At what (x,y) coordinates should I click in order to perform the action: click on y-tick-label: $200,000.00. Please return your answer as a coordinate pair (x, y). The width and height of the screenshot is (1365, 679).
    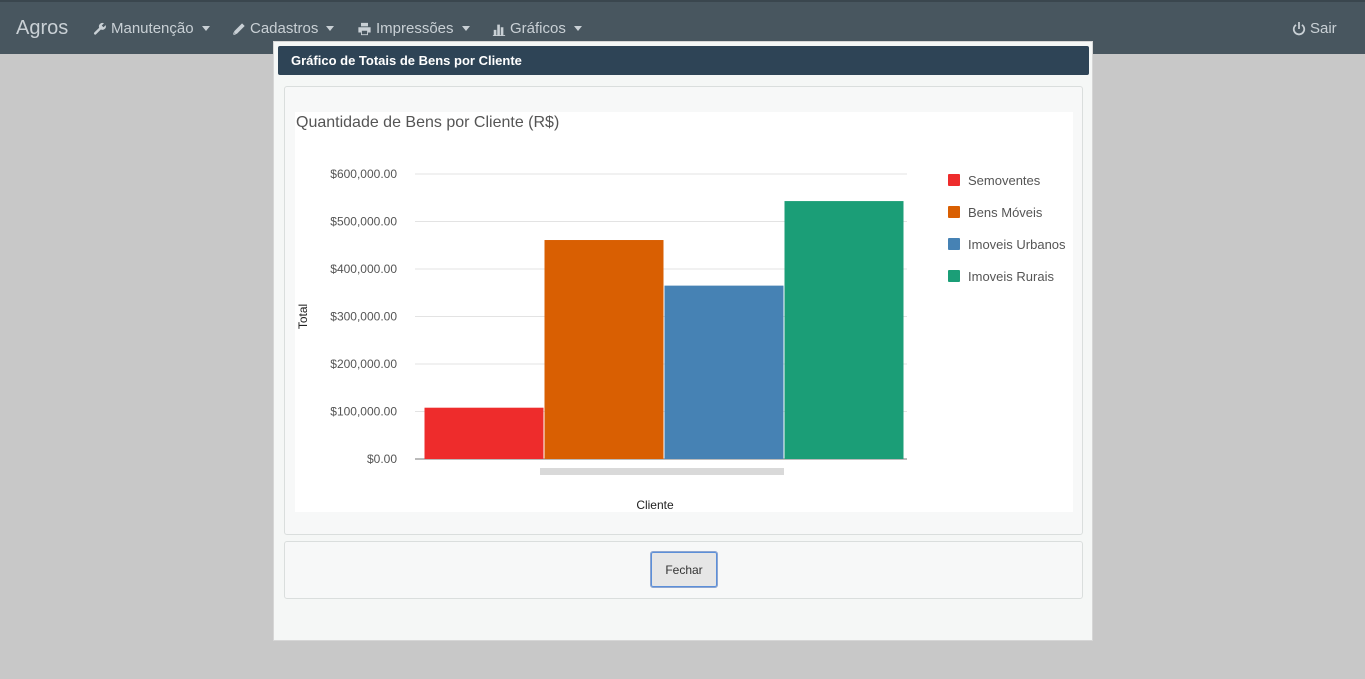
    Looking at the image, I should click on (363, 364).